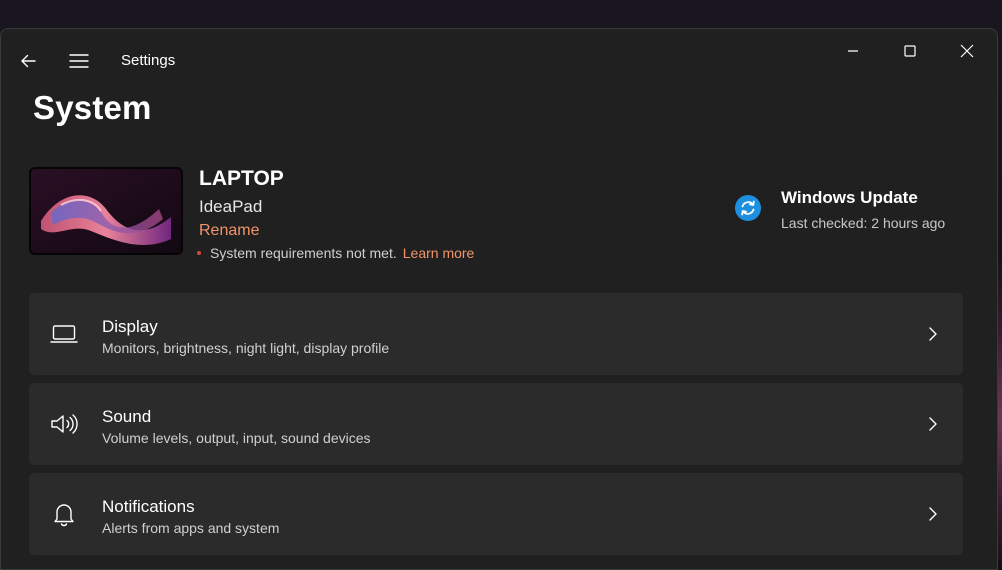  I want to click on close-icon, so click(967, 51).